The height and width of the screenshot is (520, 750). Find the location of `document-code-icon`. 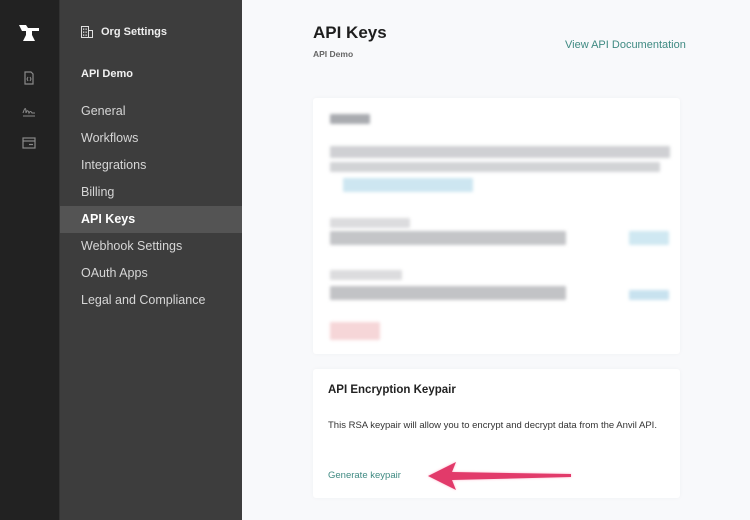

document-code-icon is located at coordinates (29, 78).